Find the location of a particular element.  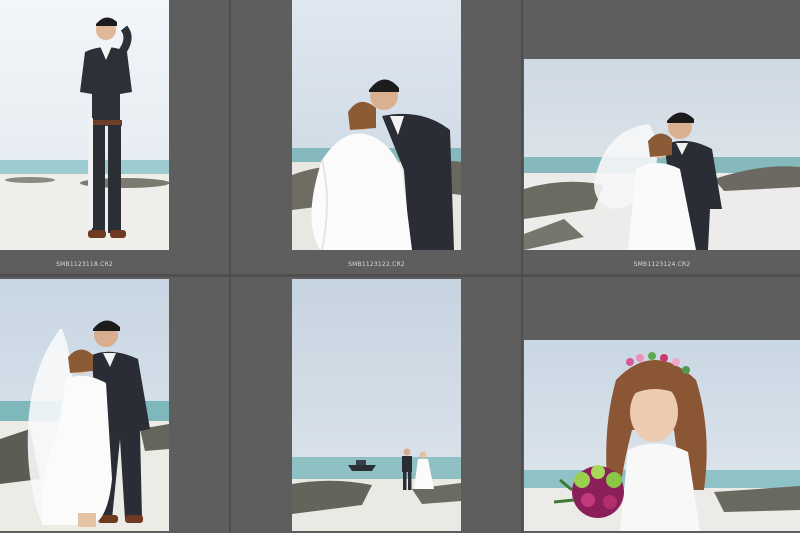

thumbnail-filename-3: SMB1123124.CR2 is located at coordinates (662, 264).